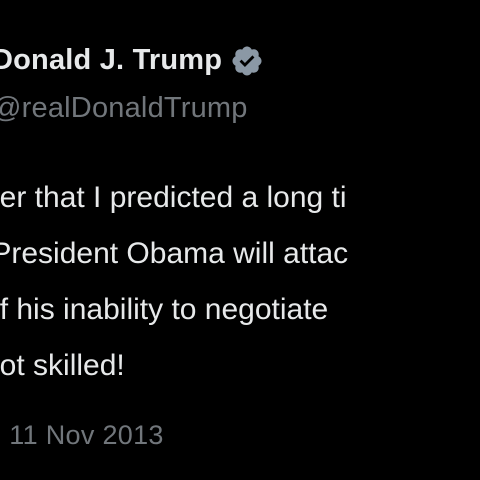 This screenshot has width=480, height=480. What do you see at coordinates (86, 435) in the screenshot?
I see `tweet-date: 11 Nov 2013` at bounding box center [86, 435].